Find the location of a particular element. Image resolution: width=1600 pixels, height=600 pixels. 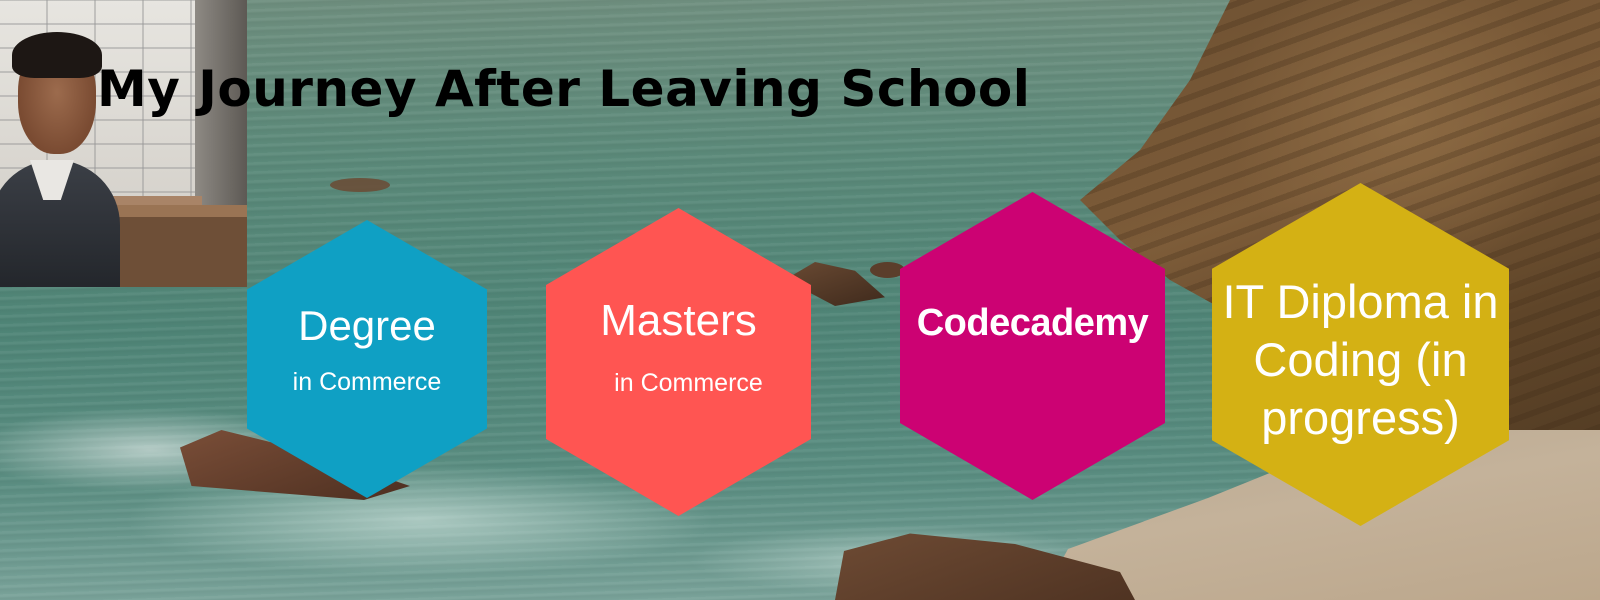

hexagon-title: IT Diploma in Coding (in progress) is located at coordinates (1360, 359).